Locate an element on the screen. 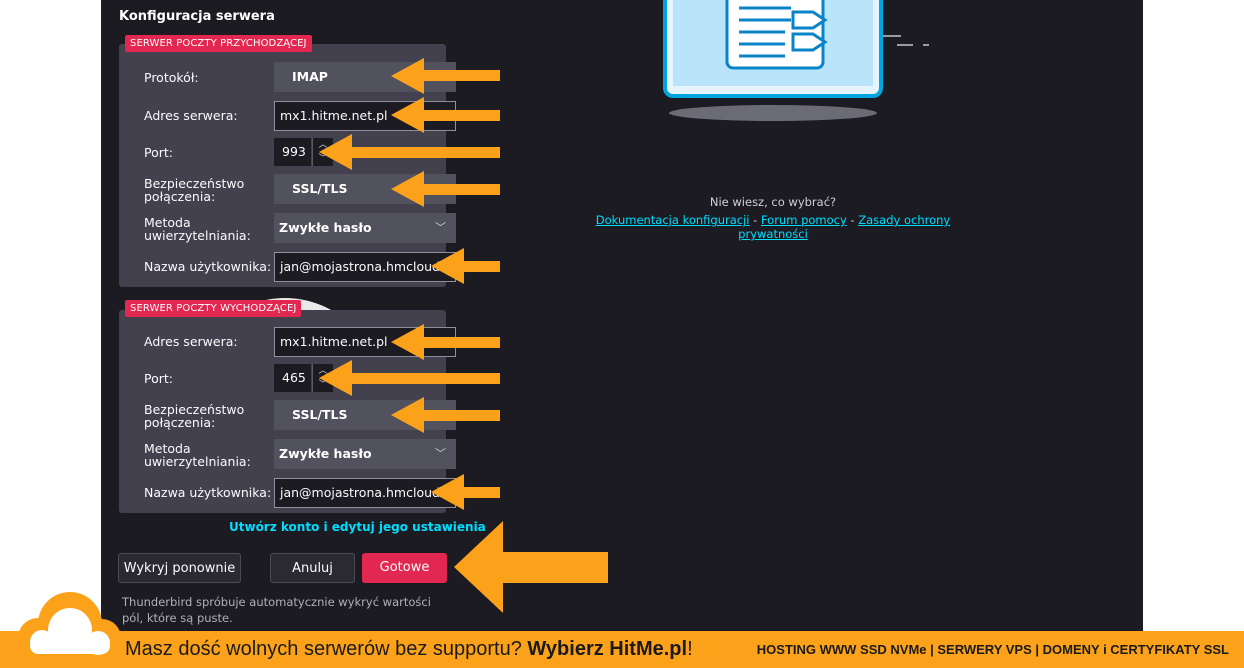  help-question: Nie wiesz, co wybrać? is located at coordinates (773, 202).